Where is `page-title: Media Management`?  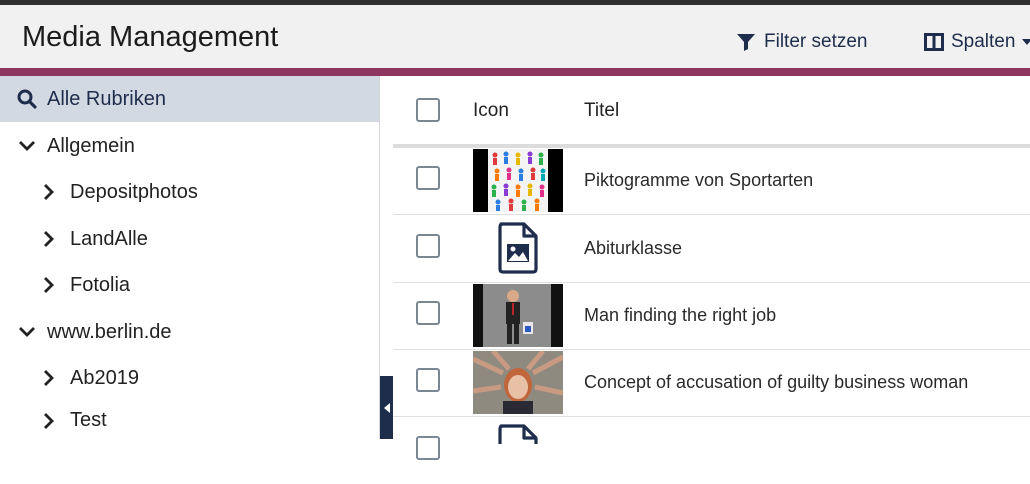
page-title: Media Management is located at coordinates (150, 37).